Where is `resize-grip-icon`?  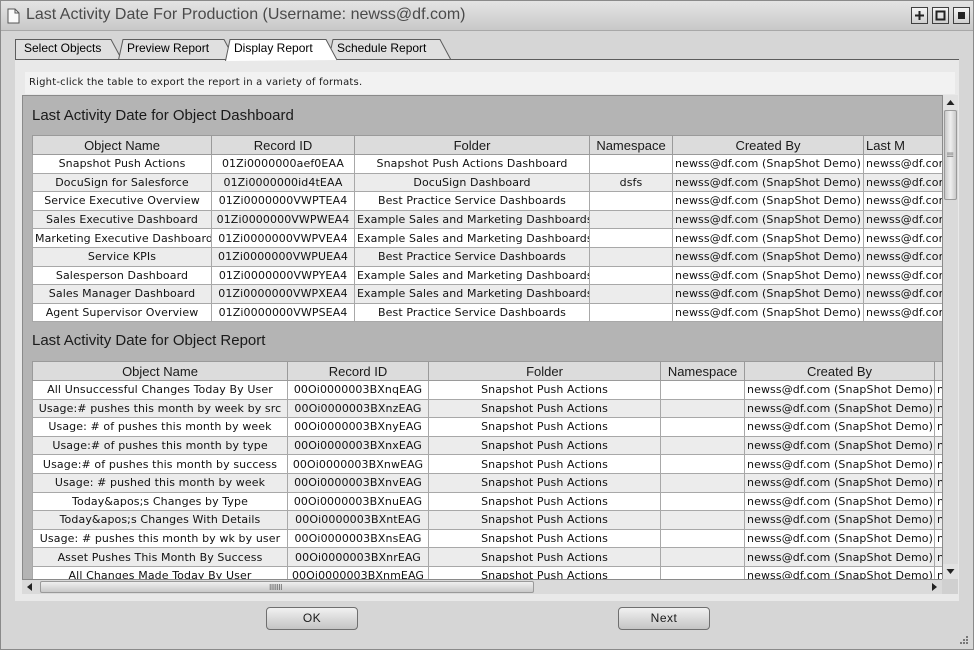 resize-grip-icon is located at coordinates (963, 639).